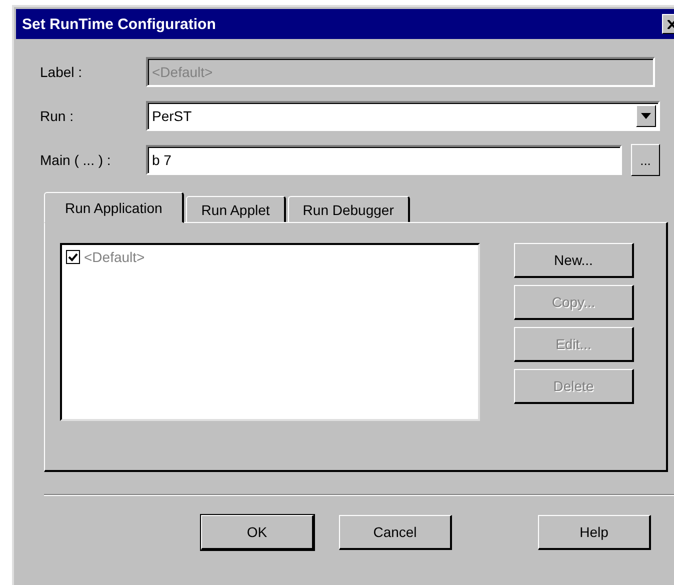  I want to click on dialog-button: OK, so click(257, 532).